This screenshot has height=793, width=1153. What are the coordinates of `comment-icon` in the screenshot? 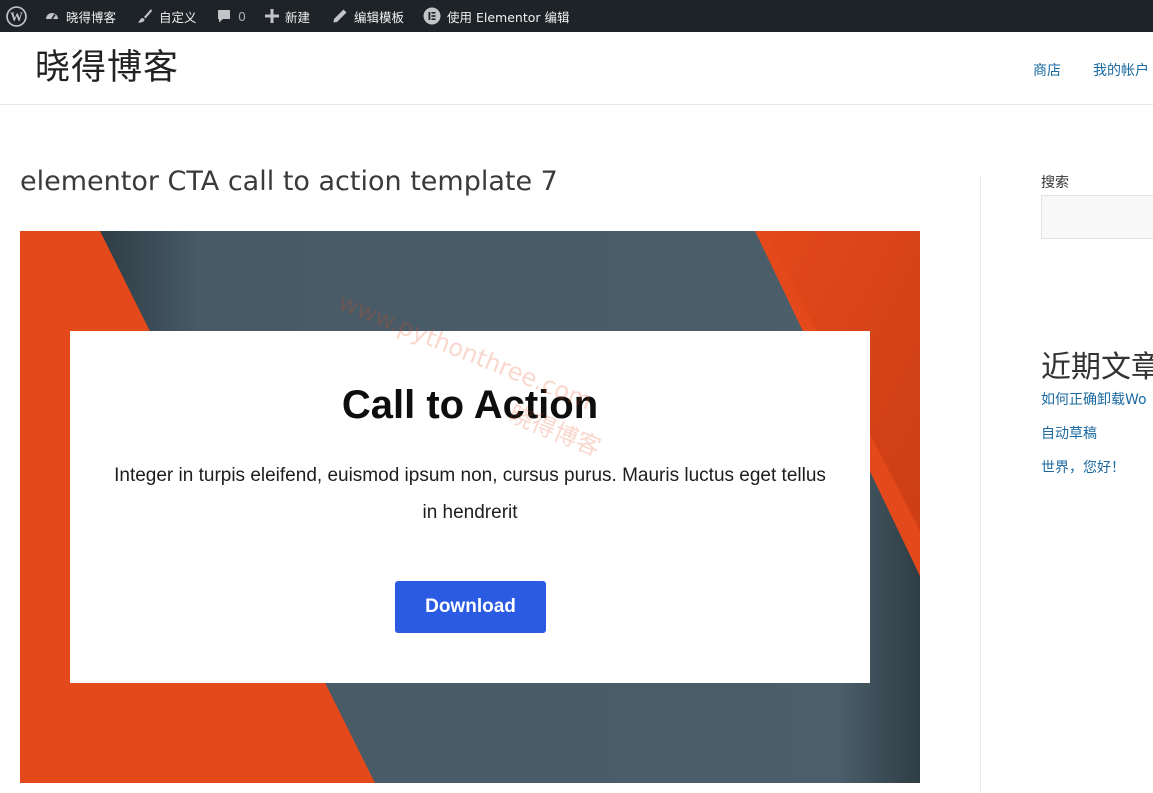 It's located at (224, 16).